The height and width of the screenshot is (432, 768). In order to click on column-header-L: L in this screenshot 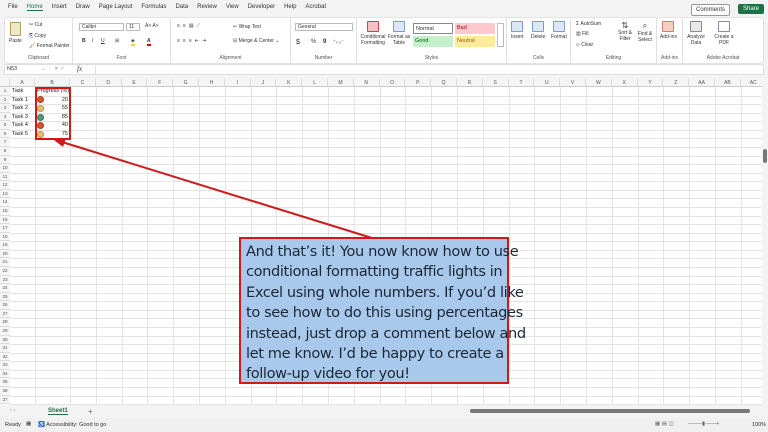, I will do `click(315, 83)`.